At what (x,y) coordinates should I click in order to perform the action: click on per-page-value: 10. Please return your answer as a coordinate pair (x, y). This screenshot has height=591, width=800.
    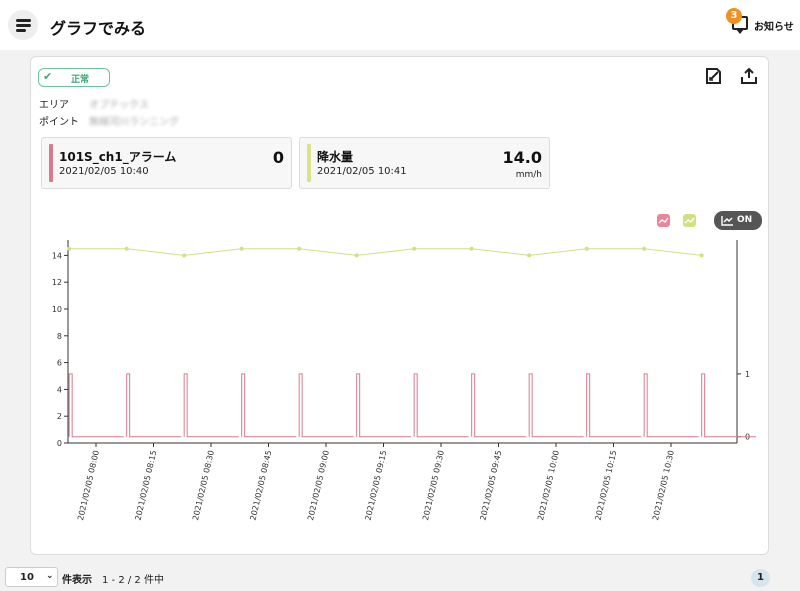
    Looking at the image, I should click on (27, 577).